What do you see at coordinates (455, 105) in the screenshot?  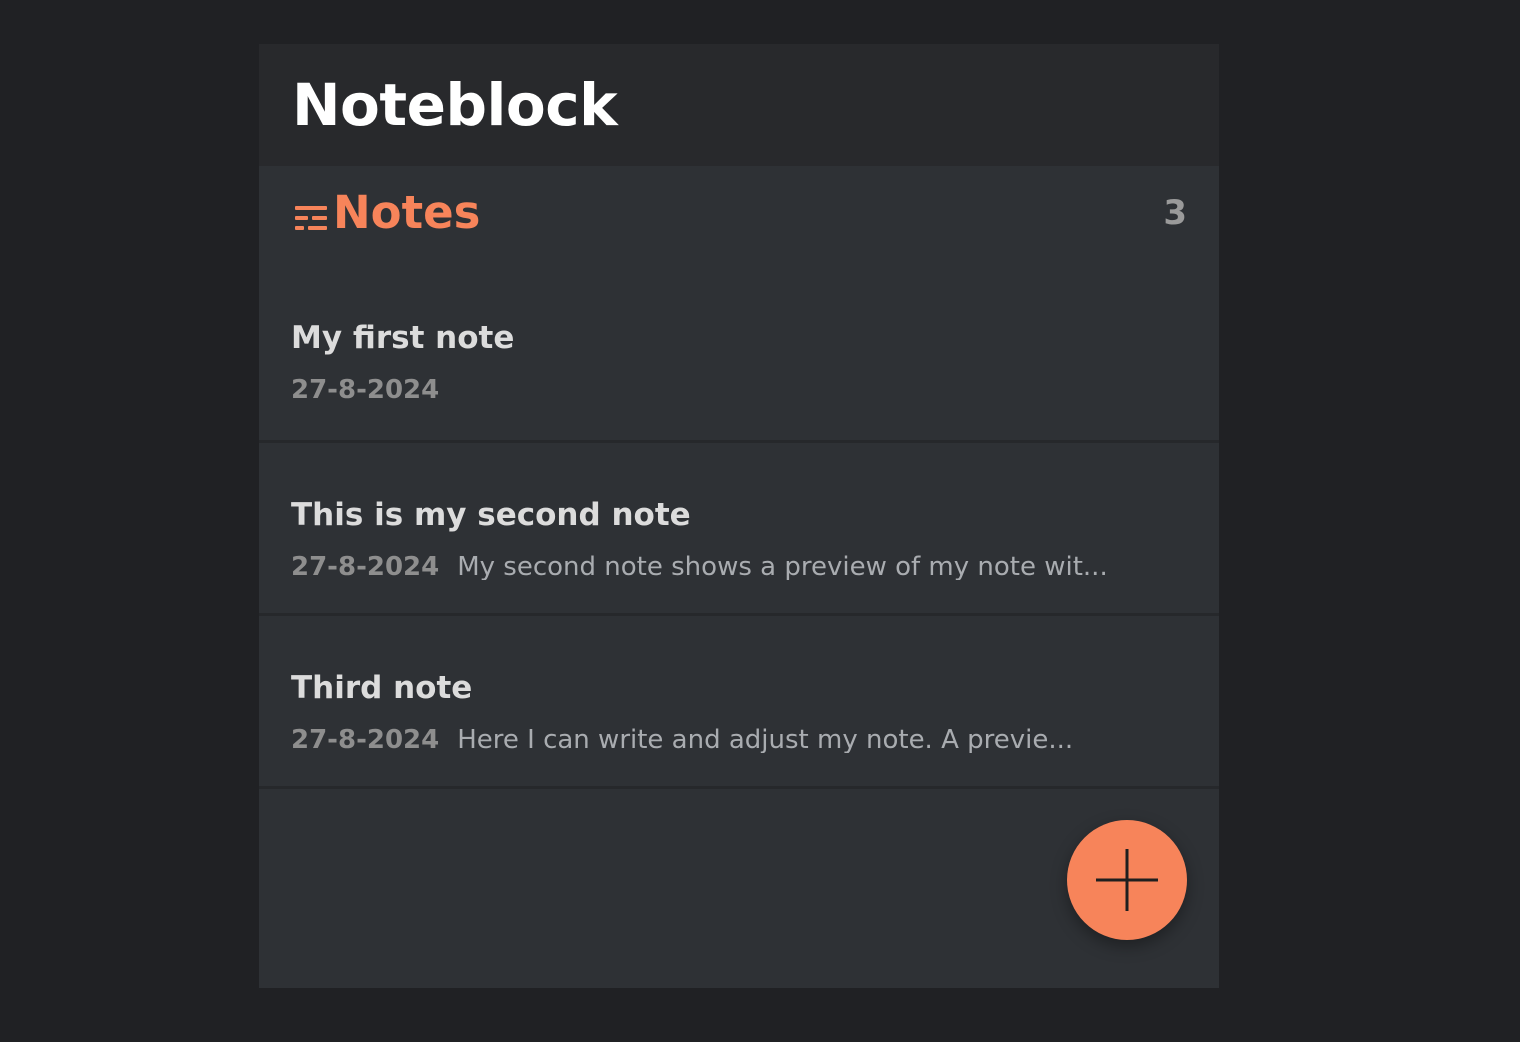 I see `app-title: Noteblock` at bounding box center [455, 105].